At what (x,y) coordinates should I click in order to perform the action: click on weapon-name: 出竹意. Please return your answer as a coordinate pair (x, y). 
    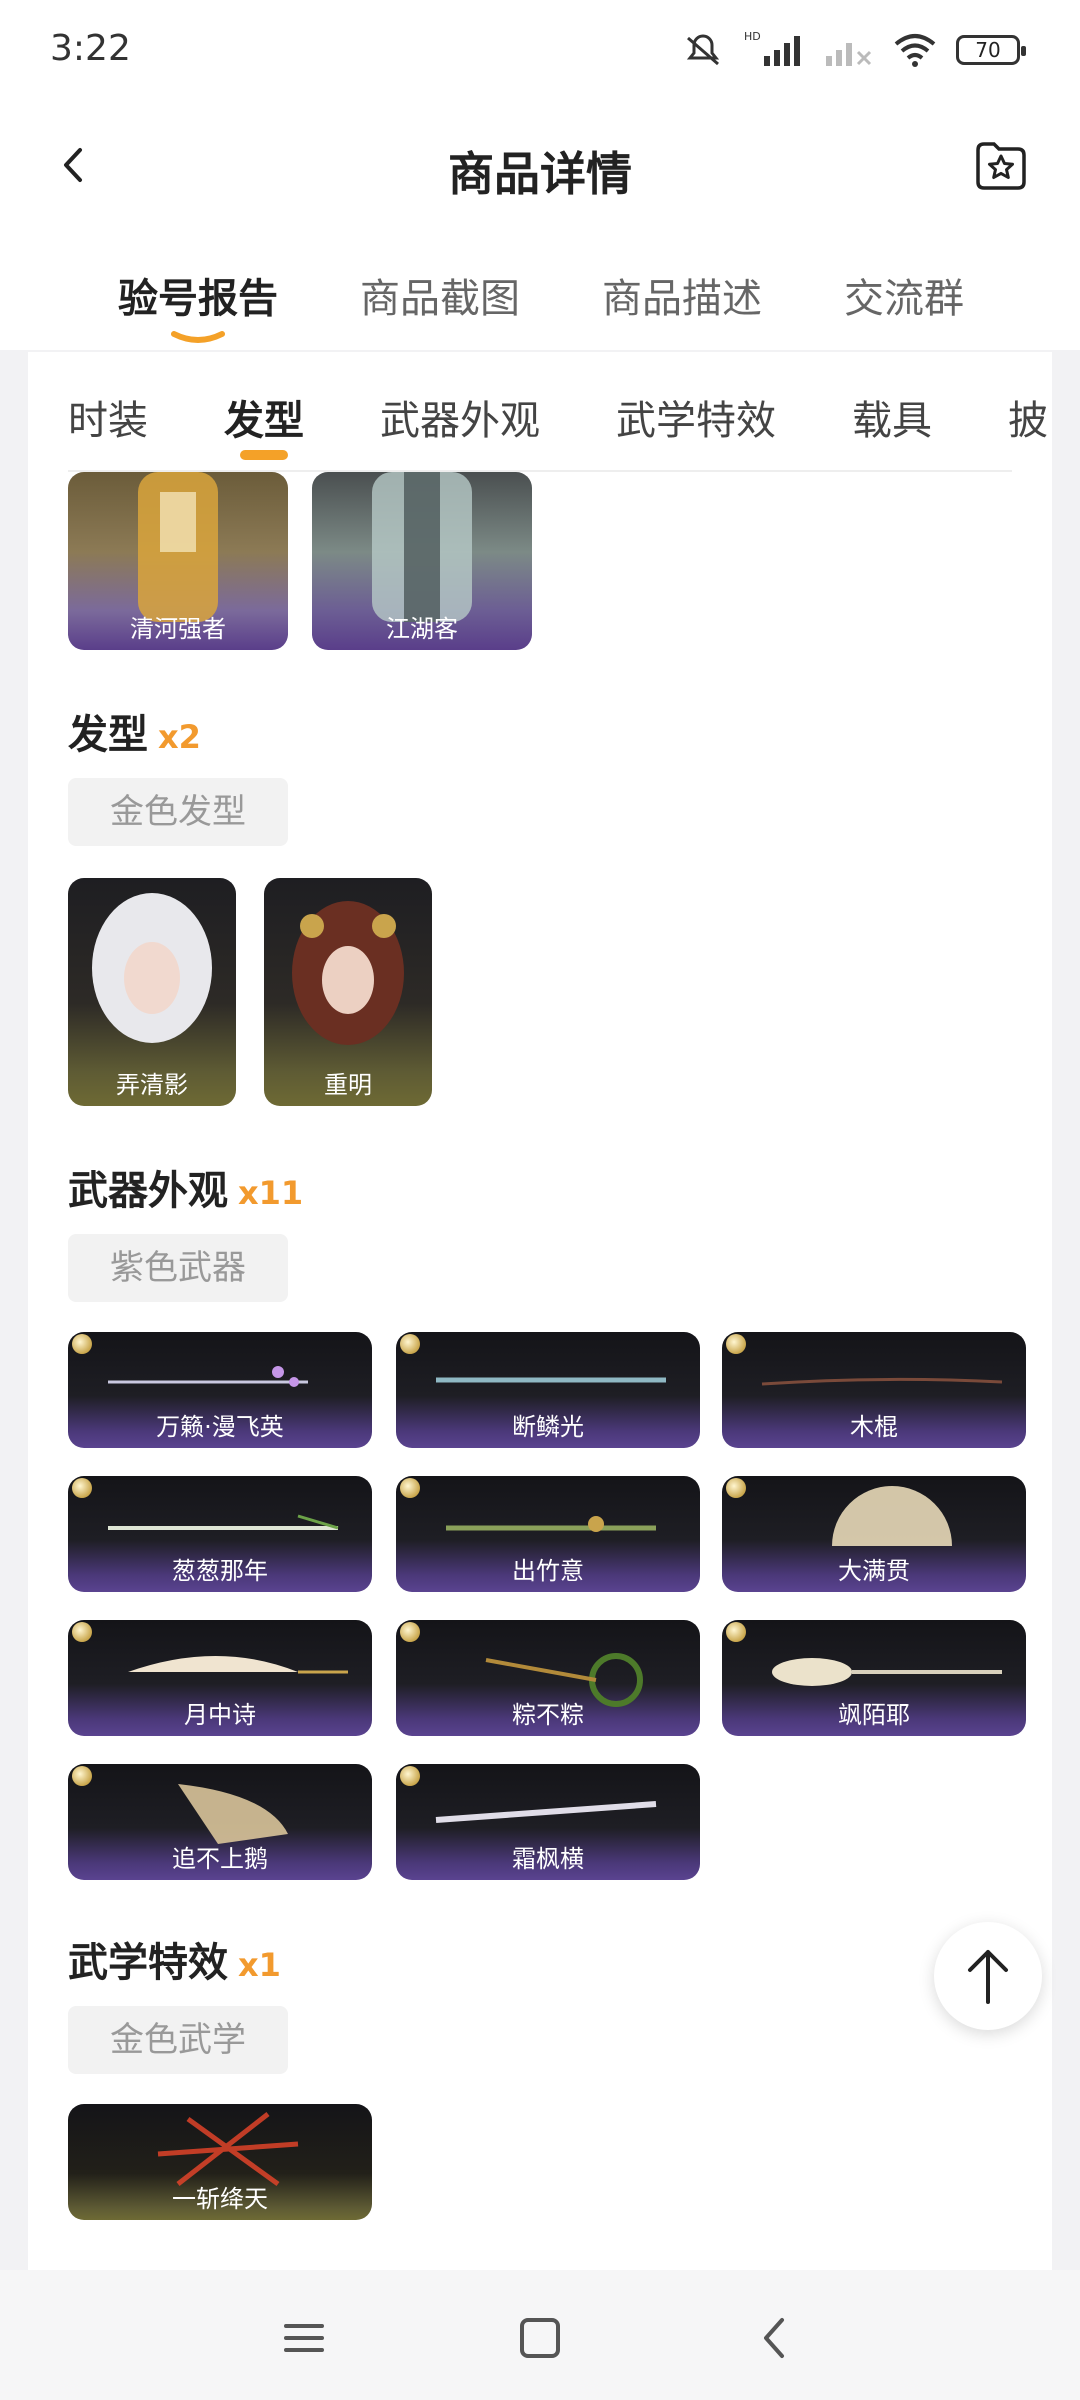
    Looking at the image, I should click on (548, 1571).